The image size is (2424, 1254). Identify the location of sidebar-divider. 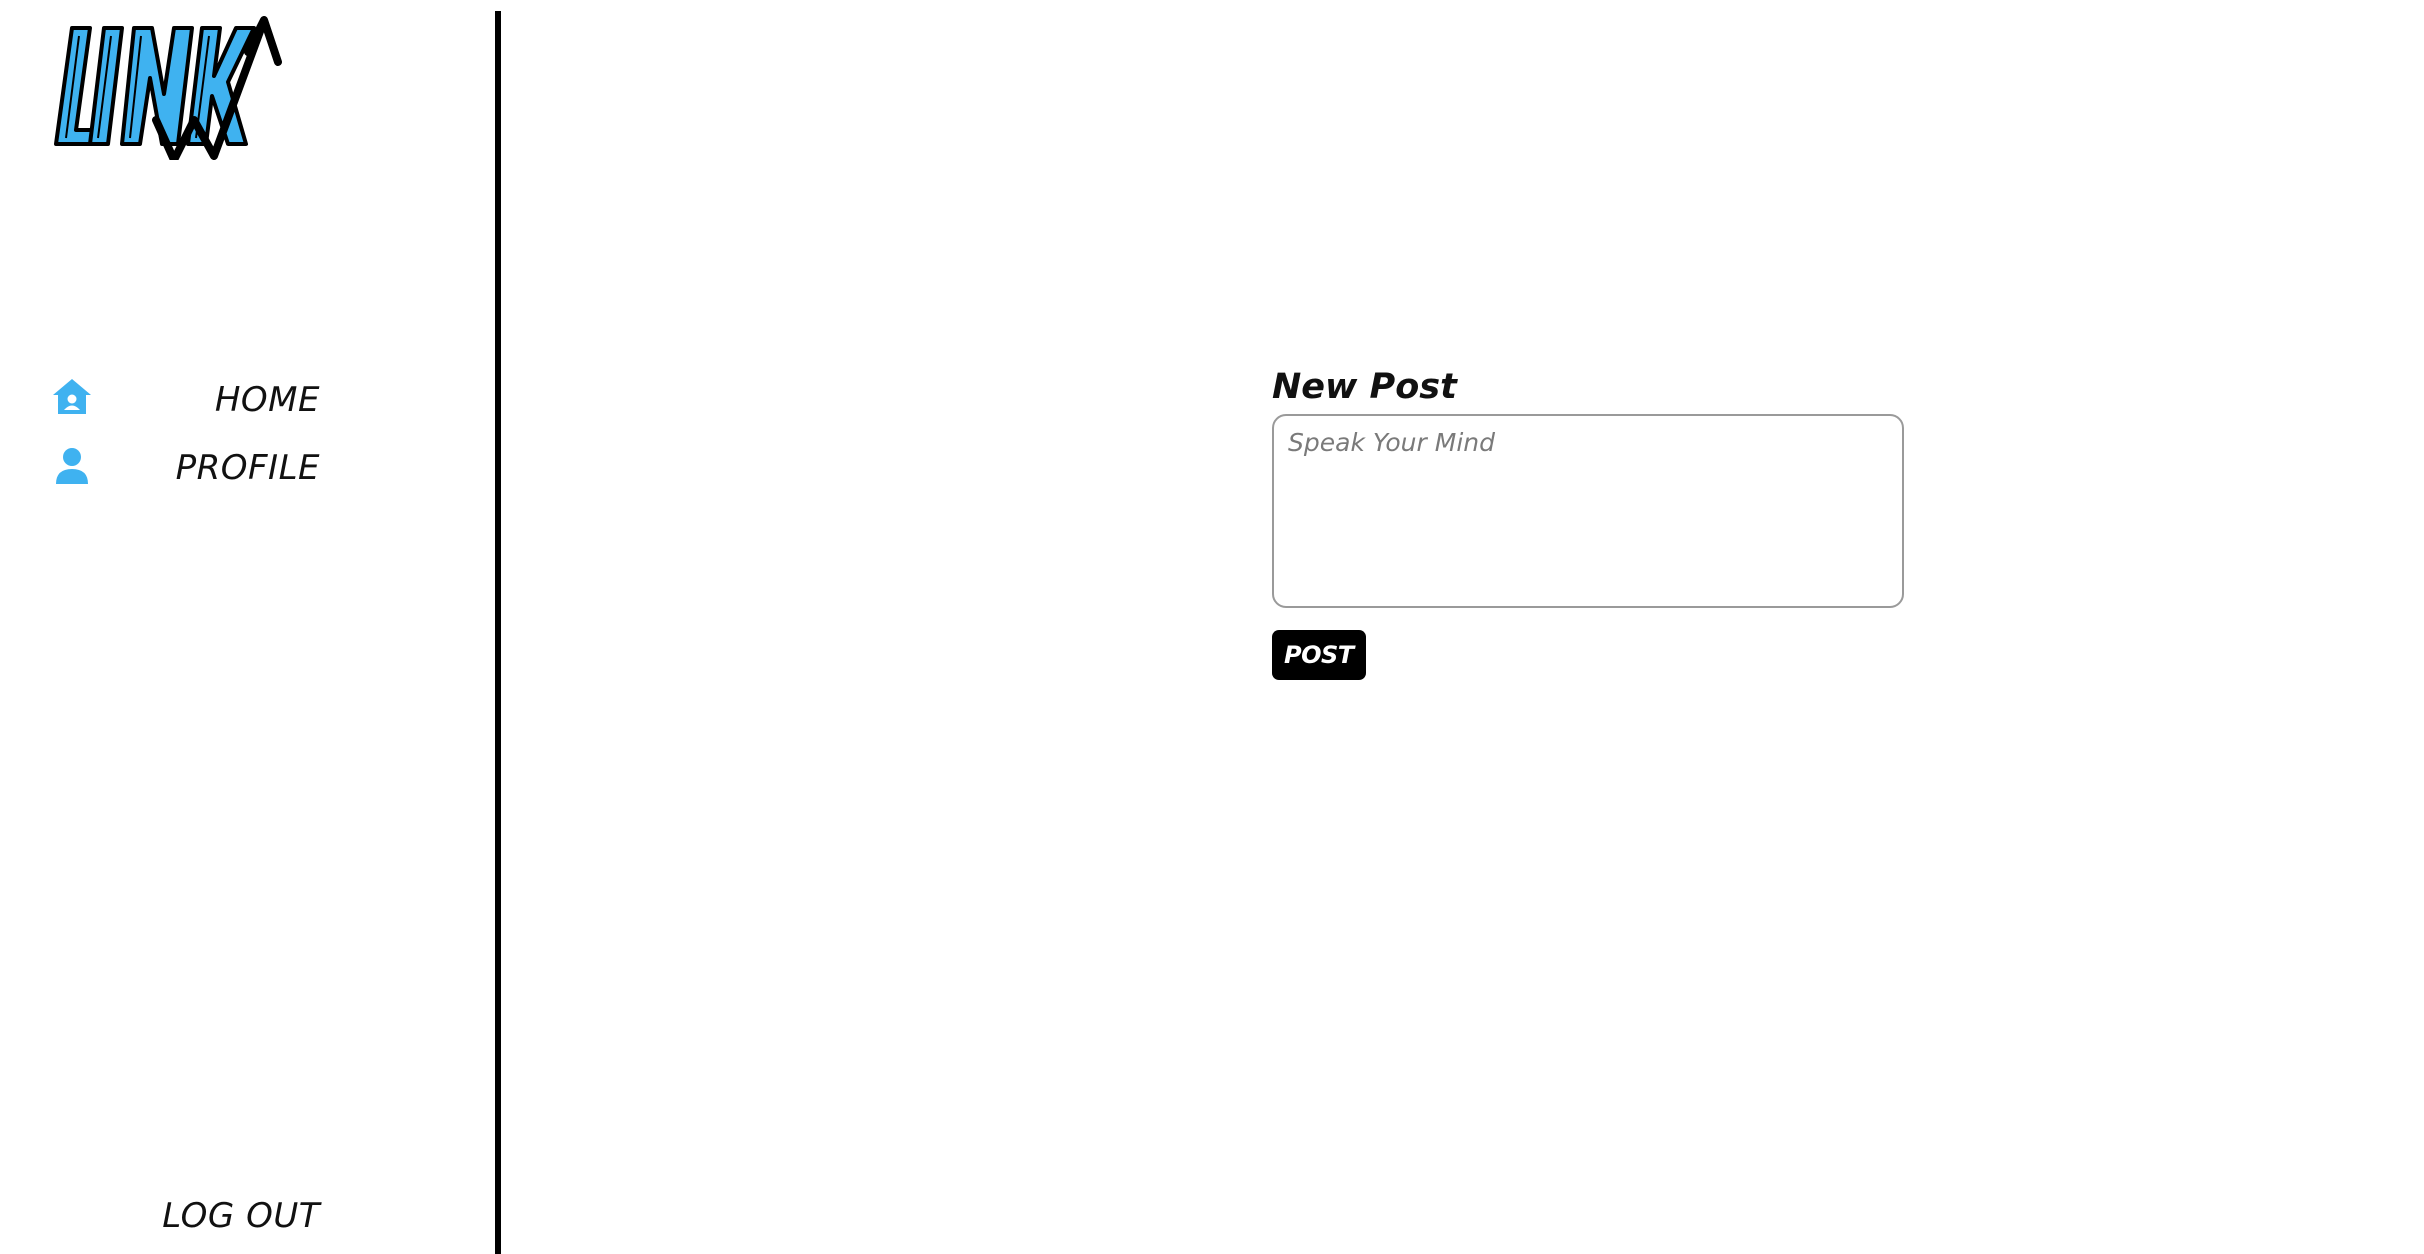
(498, 632).